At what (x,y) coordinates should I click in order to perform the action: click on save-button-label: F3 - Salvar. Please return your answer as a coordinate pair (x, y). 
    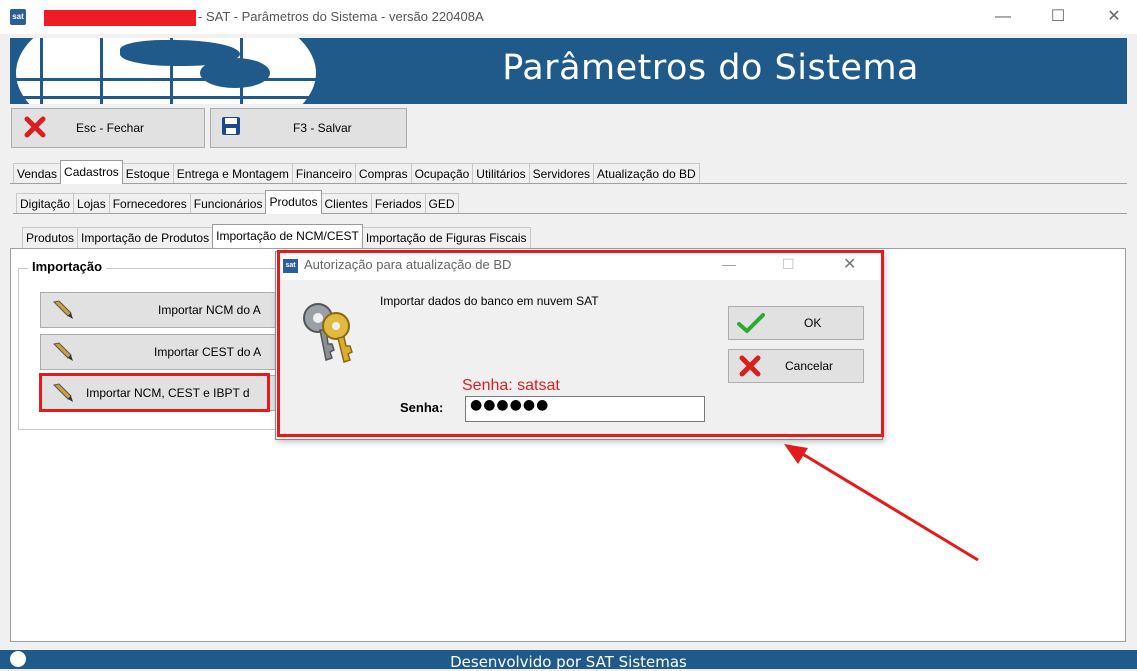
    Looking at the image, I should click on (322, 128).